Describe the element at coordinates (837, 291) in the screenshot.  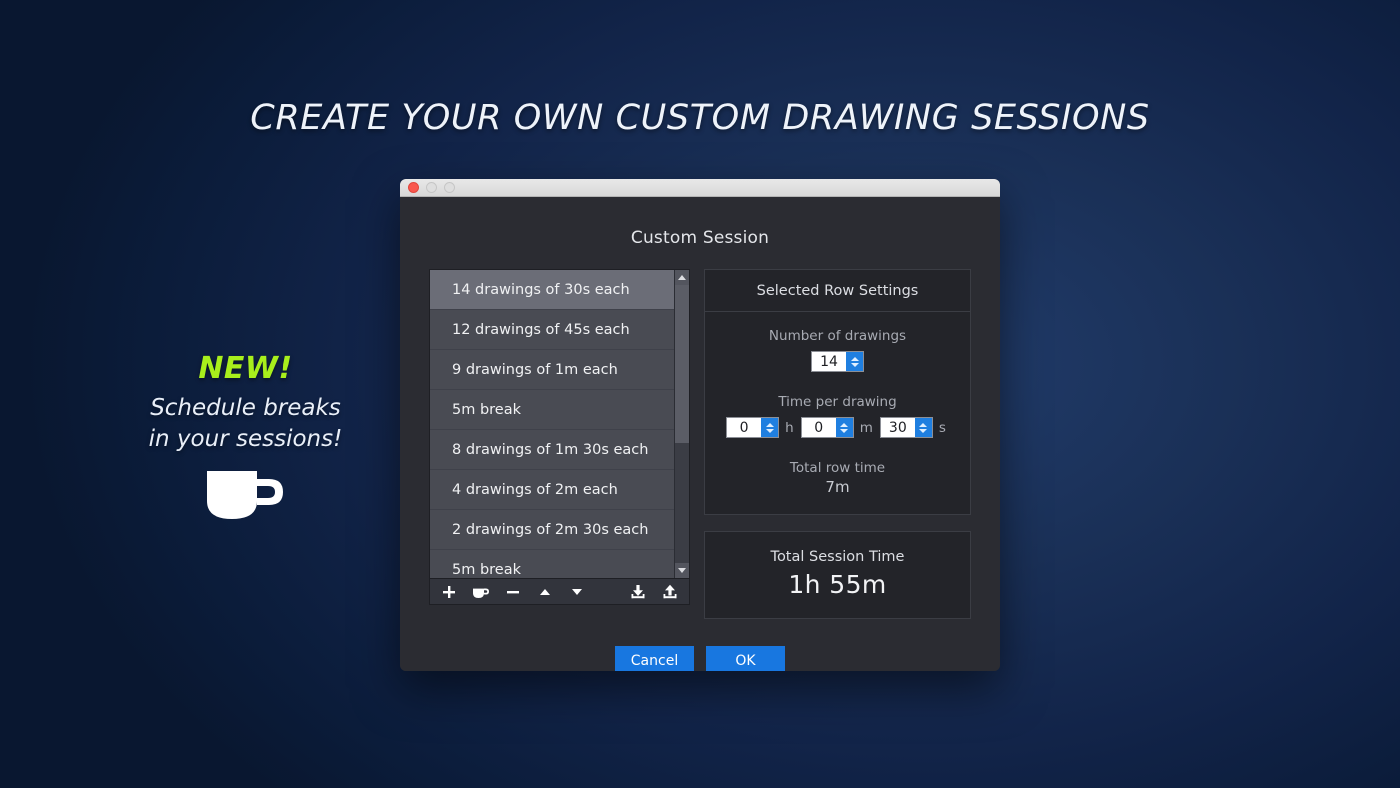
I see `panel-title: Selected Row Settings` at that location.